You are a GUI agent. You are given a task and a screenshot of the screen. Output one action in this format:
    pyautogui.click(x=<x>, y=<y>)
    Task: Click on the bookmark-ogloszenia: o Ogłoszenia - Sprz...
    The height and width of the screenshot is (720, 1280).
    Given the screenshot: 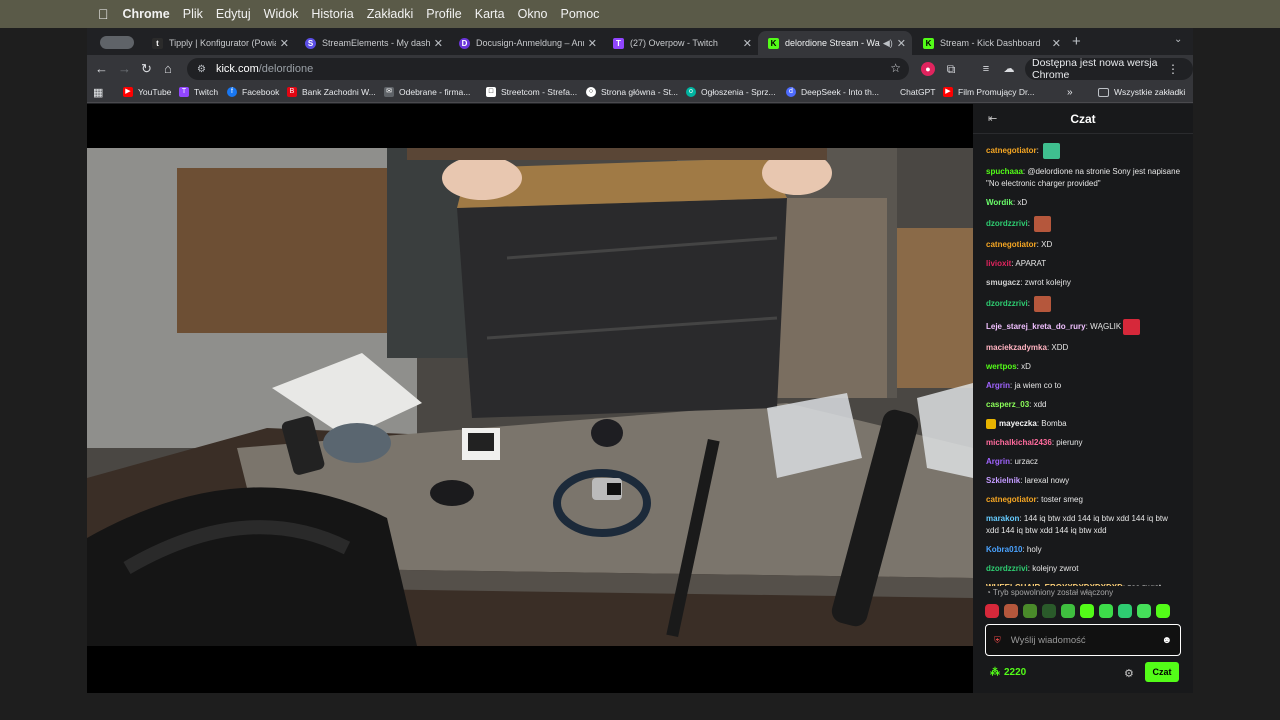 What is the action you would take?
    pyautogui.click(x=731, y=92)
    